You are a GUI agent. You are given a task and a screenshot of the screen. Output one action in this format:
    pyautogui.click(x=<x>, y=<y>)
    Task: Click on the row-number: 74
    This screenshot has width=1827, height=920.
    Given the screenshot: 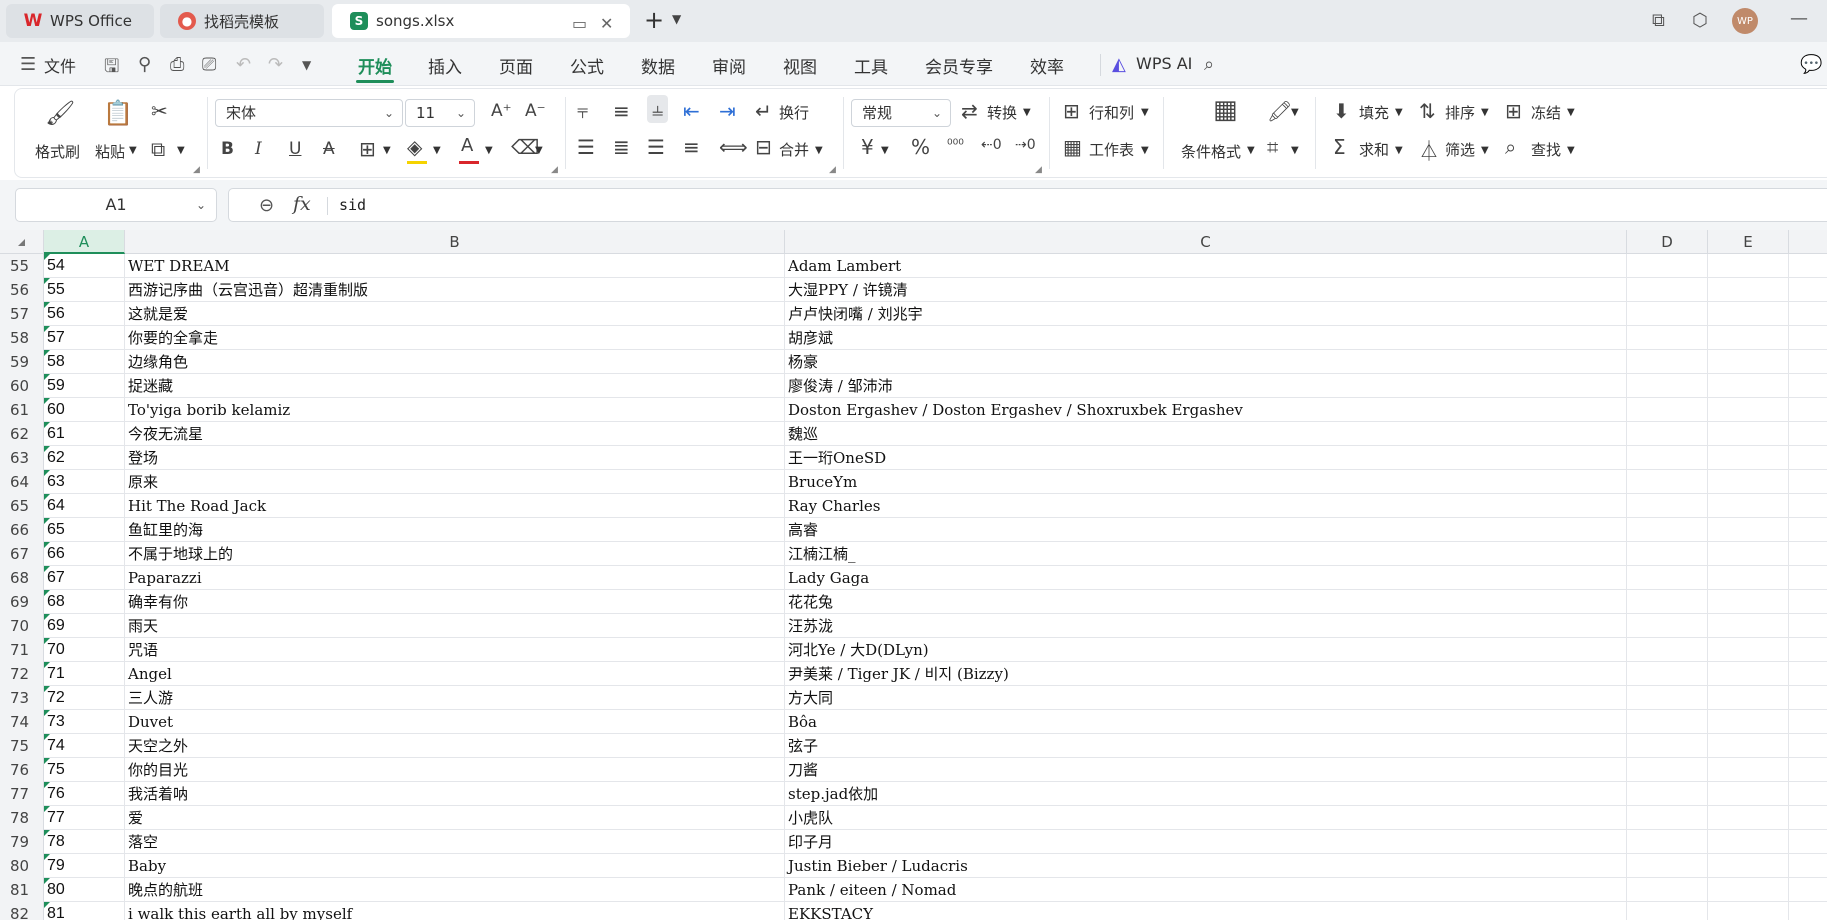 What is the action you would take?
    pyautogui.click(x=22, y=722)
    